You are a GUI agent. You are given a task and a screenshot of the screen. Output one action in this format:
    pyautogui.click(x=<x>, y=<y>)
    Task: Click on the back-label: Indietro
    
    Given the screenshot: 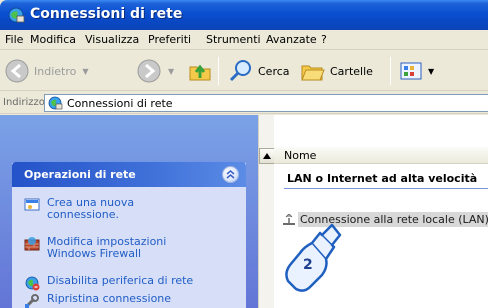 What is the action you would take?
    pyautogui.click(x=55, y=71)
    